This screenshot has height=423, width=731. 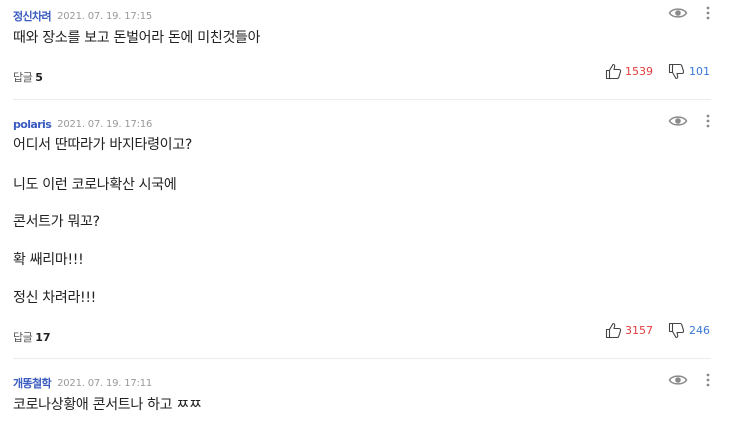 I want to click on dislike-count: 246, so click(x=699, y=330).